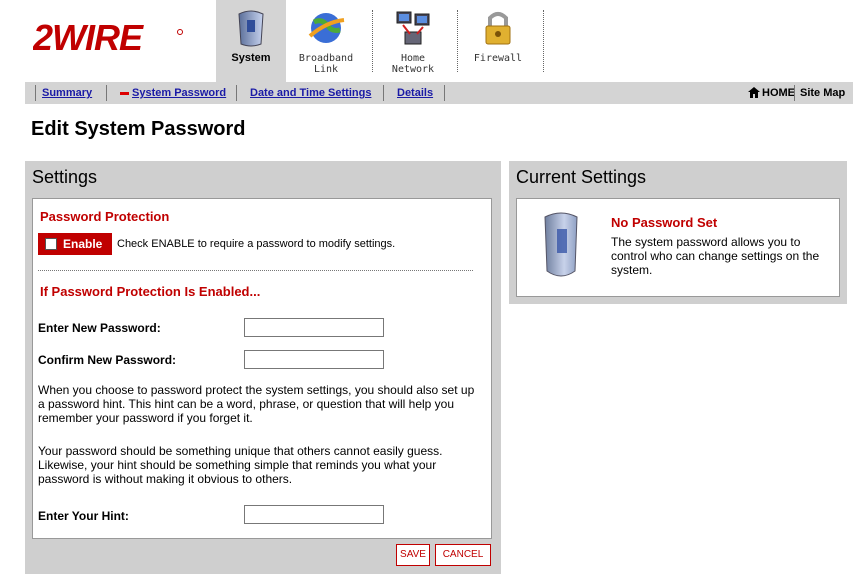  What do you see at coordinates (314, 327) in the screenshot?
I see `new-password-input` at bounding box center [314, 327].